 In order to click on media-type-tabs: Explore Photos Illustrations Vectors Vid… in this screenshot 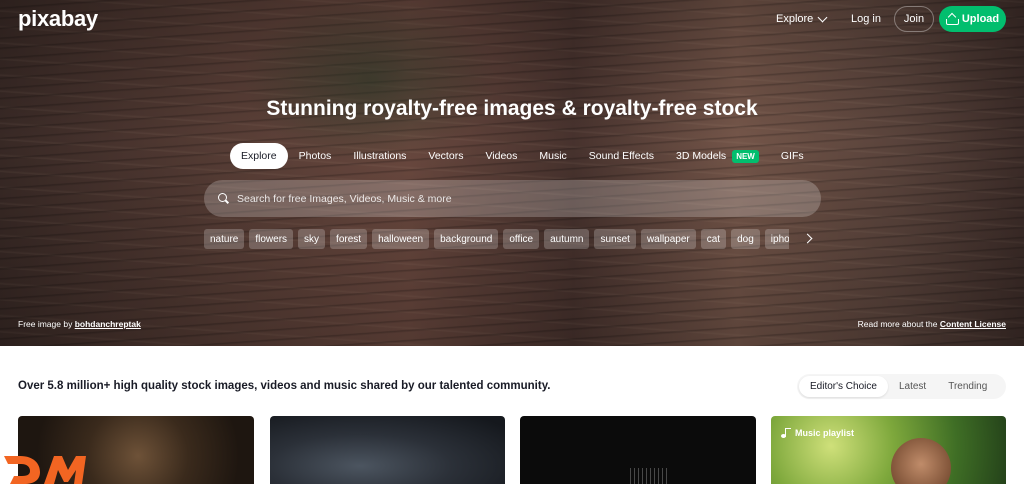, I will do `click(522, 156)`.